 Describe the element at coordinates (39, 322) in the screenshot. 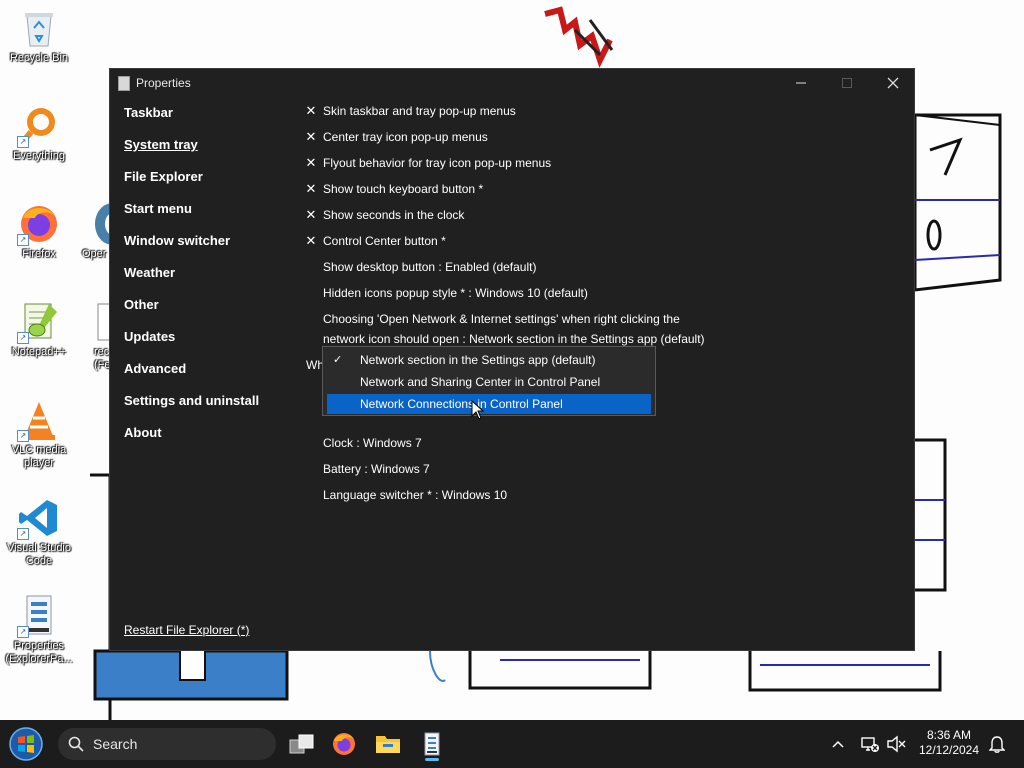

I see `notepad-plus-plus-icon: ↗` at that location.